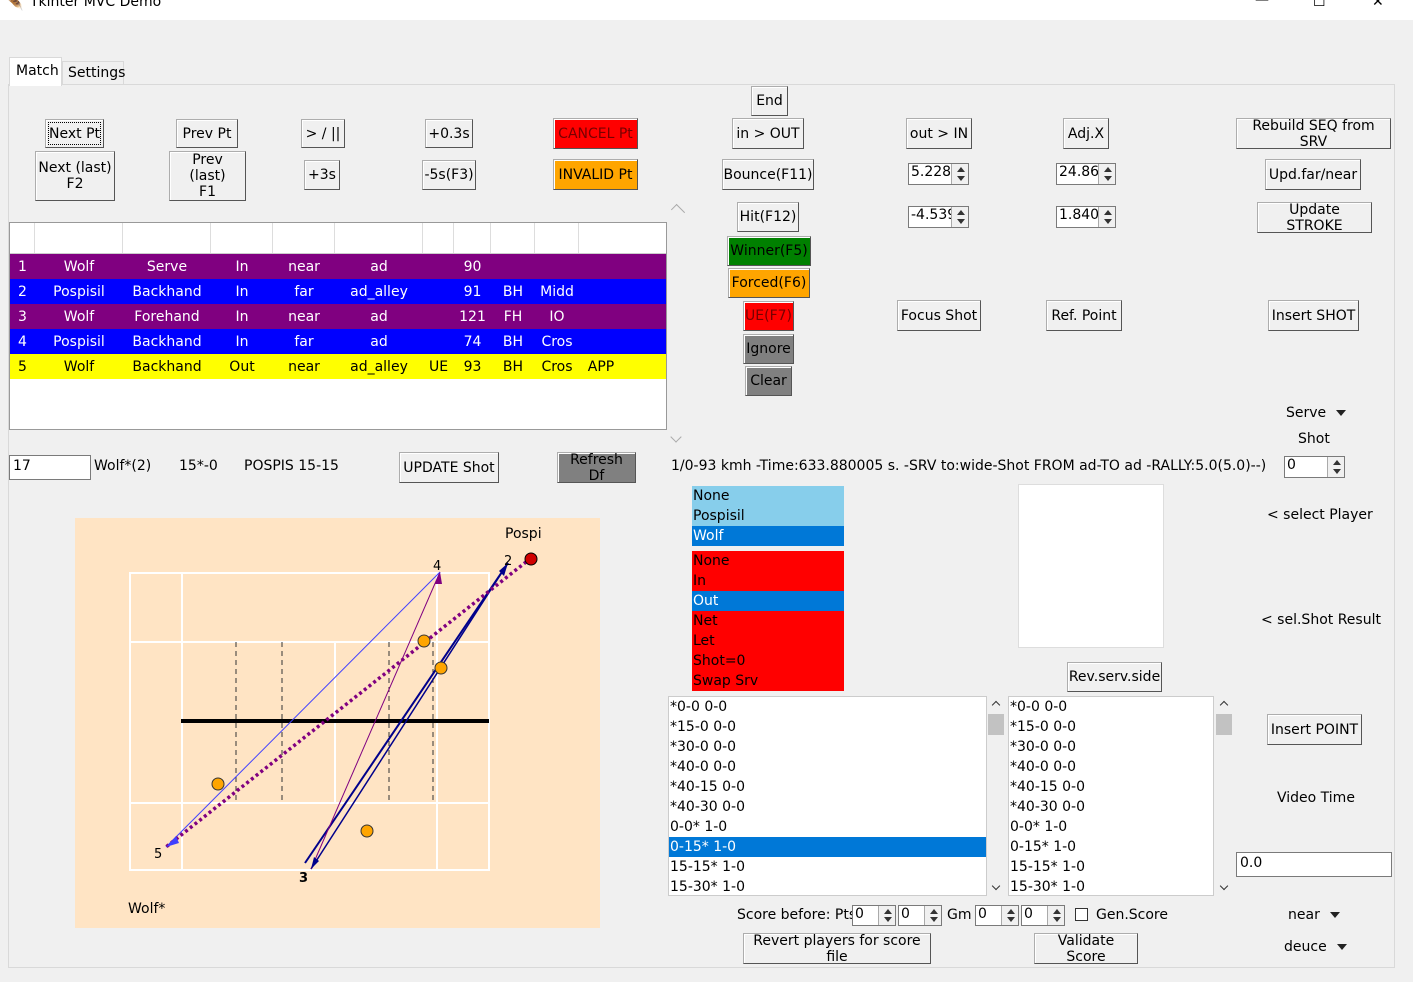 The image size is (1413, 982). I want to click on adj-x-button: Adj.X, so click(1086, 133).